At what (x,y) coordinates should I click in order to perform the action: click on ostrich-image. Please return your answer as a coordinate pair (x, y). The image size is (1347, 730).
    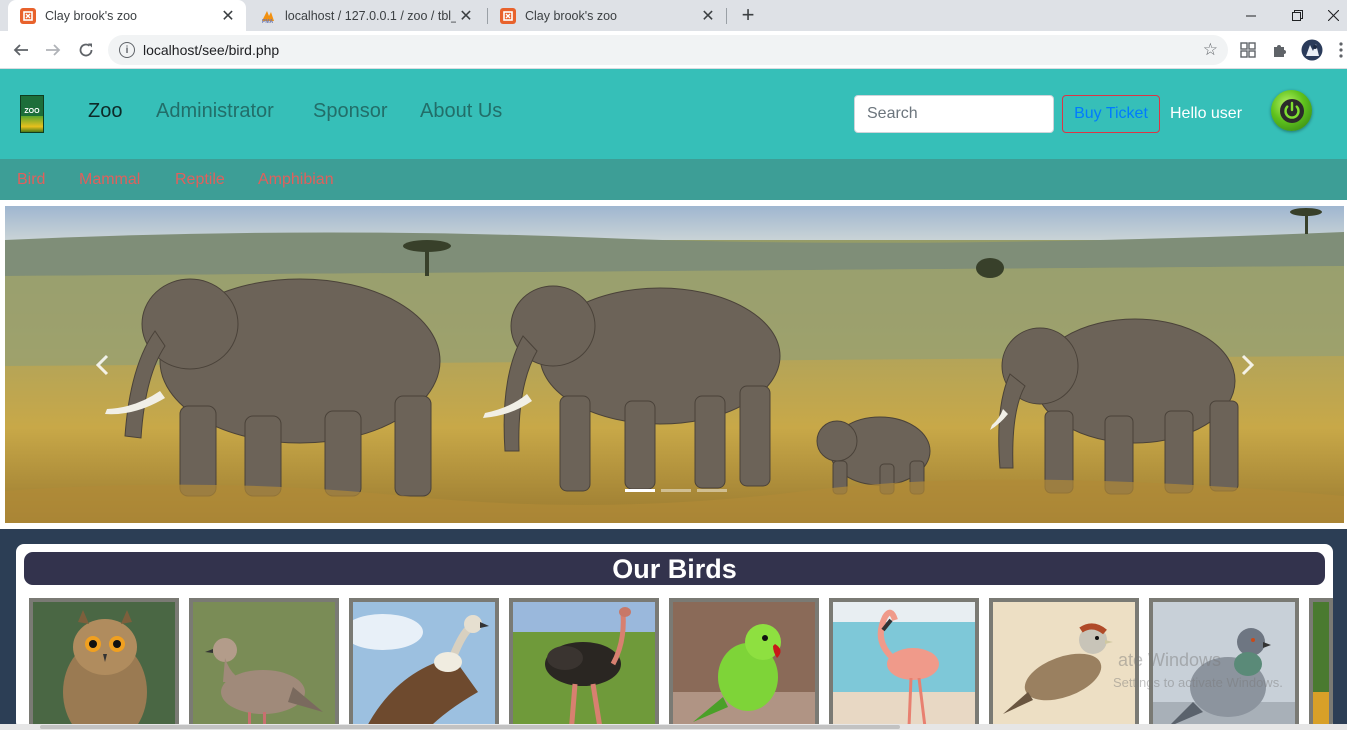
    Looking at the image, I should click on (584, 666).